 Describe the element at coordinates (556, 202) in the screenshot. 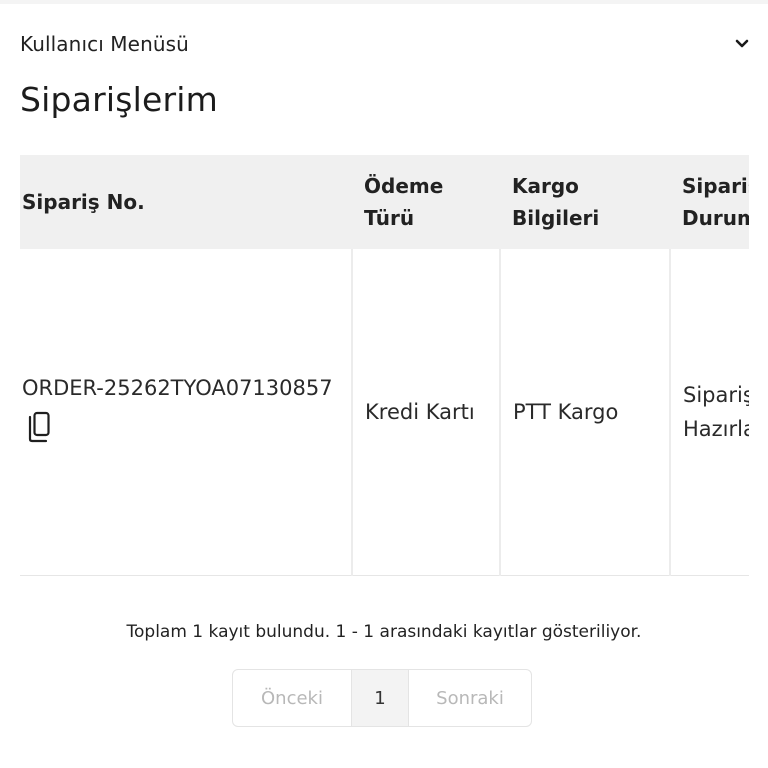

I see `column-header-shipping: Kargo Bilgileri` at that location.